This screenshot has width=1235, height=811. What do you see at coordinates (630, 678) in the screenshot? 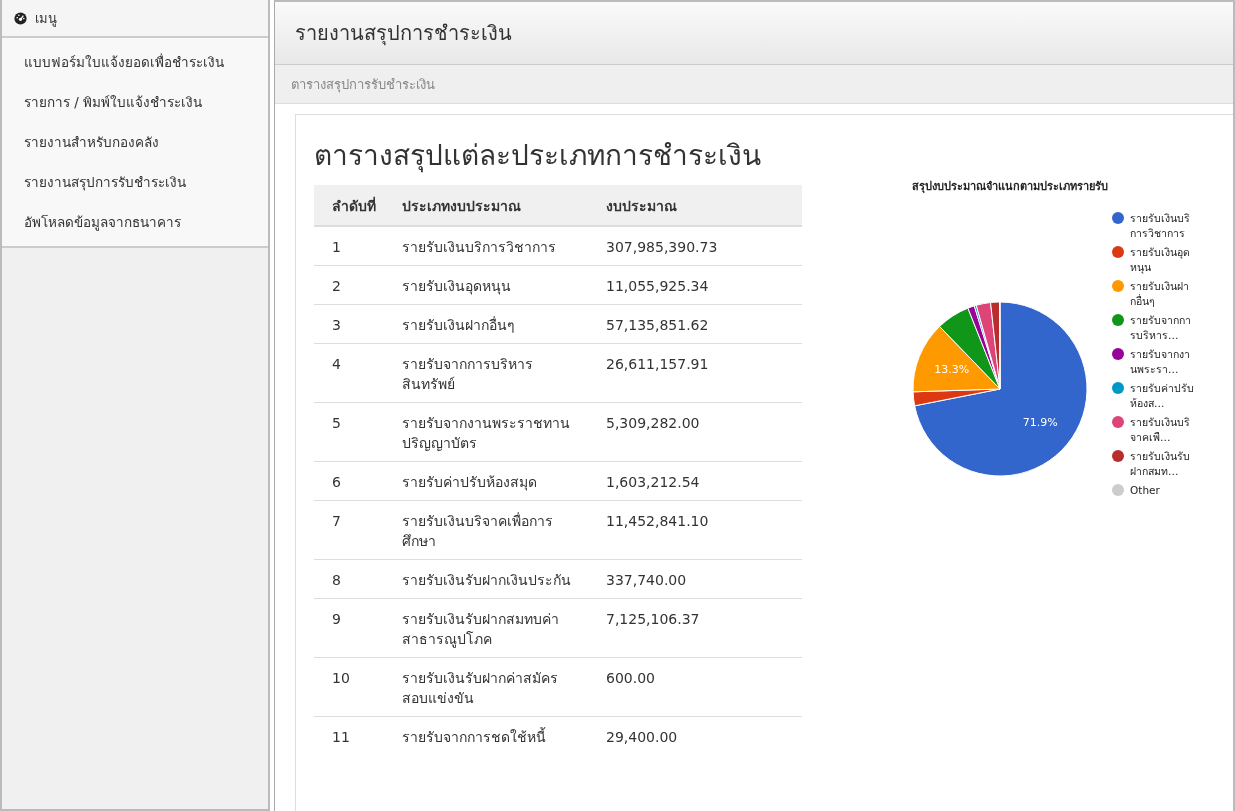
I see `table-cell: 600.00` at bounding box center [630, 678].